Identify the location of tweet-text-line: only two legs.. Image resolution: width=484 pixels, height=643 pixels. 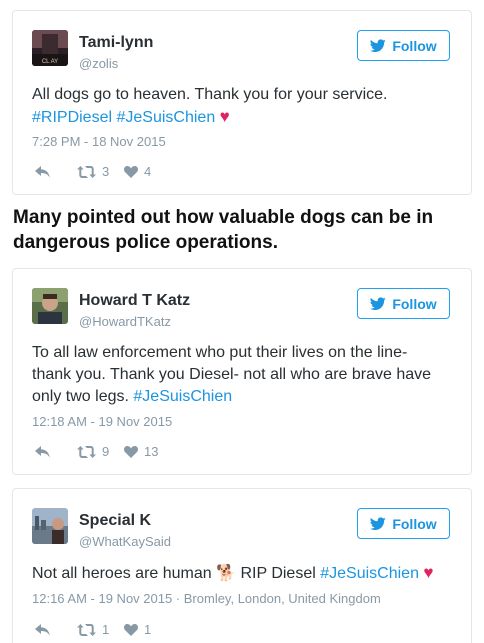
(80, 396).